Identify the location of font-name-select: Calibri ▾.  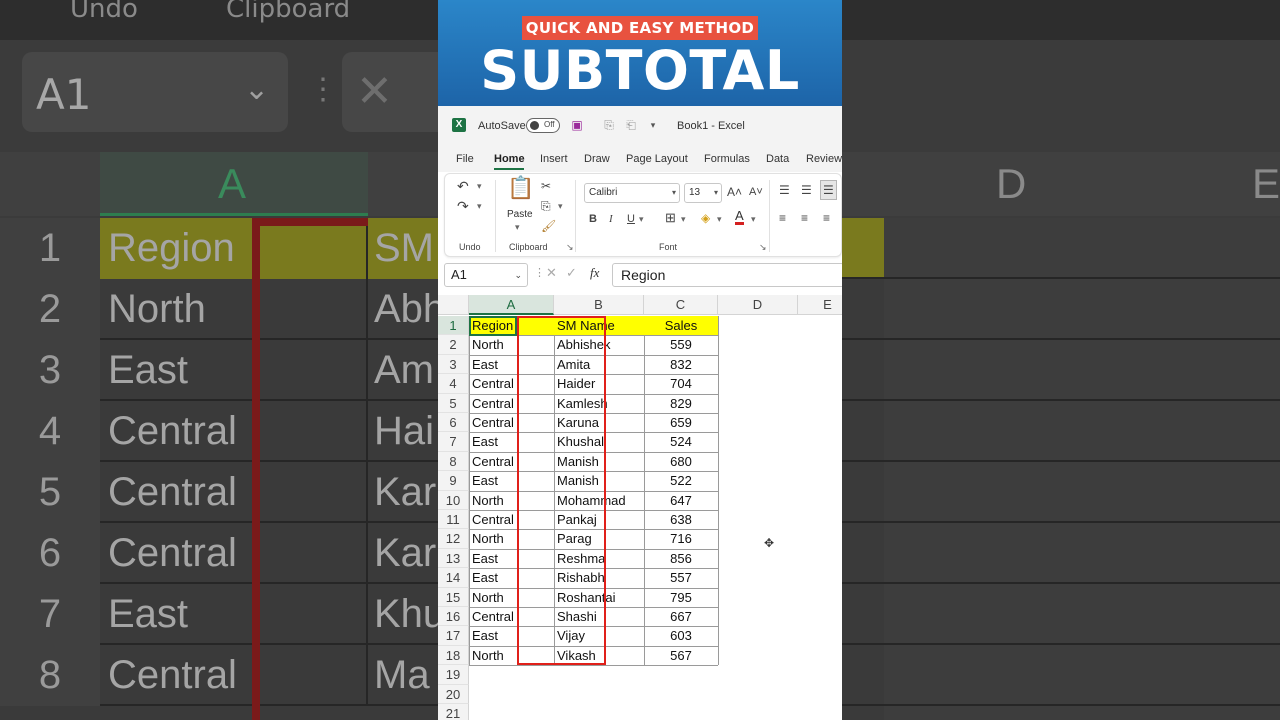
(632, 193).